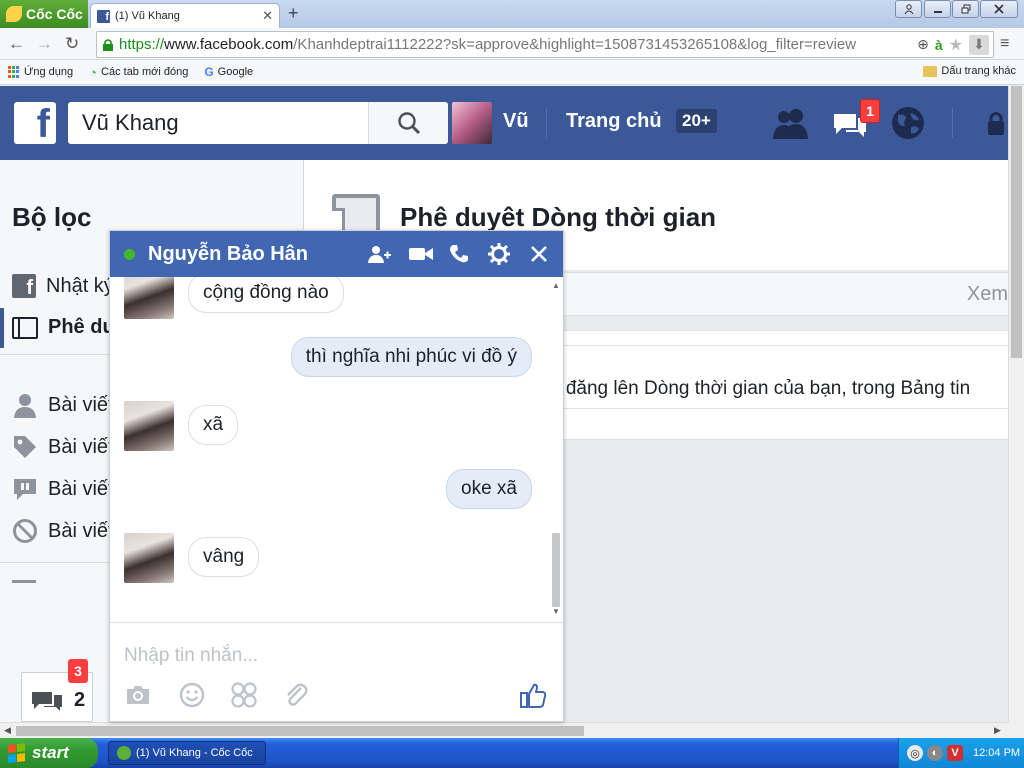 This screenshot has width=1024, height=768. What do you see at coordinates (224, 557) in the screenshot?
I see `message-bubble-incoming: vâng` at bounding box center [224, 557].